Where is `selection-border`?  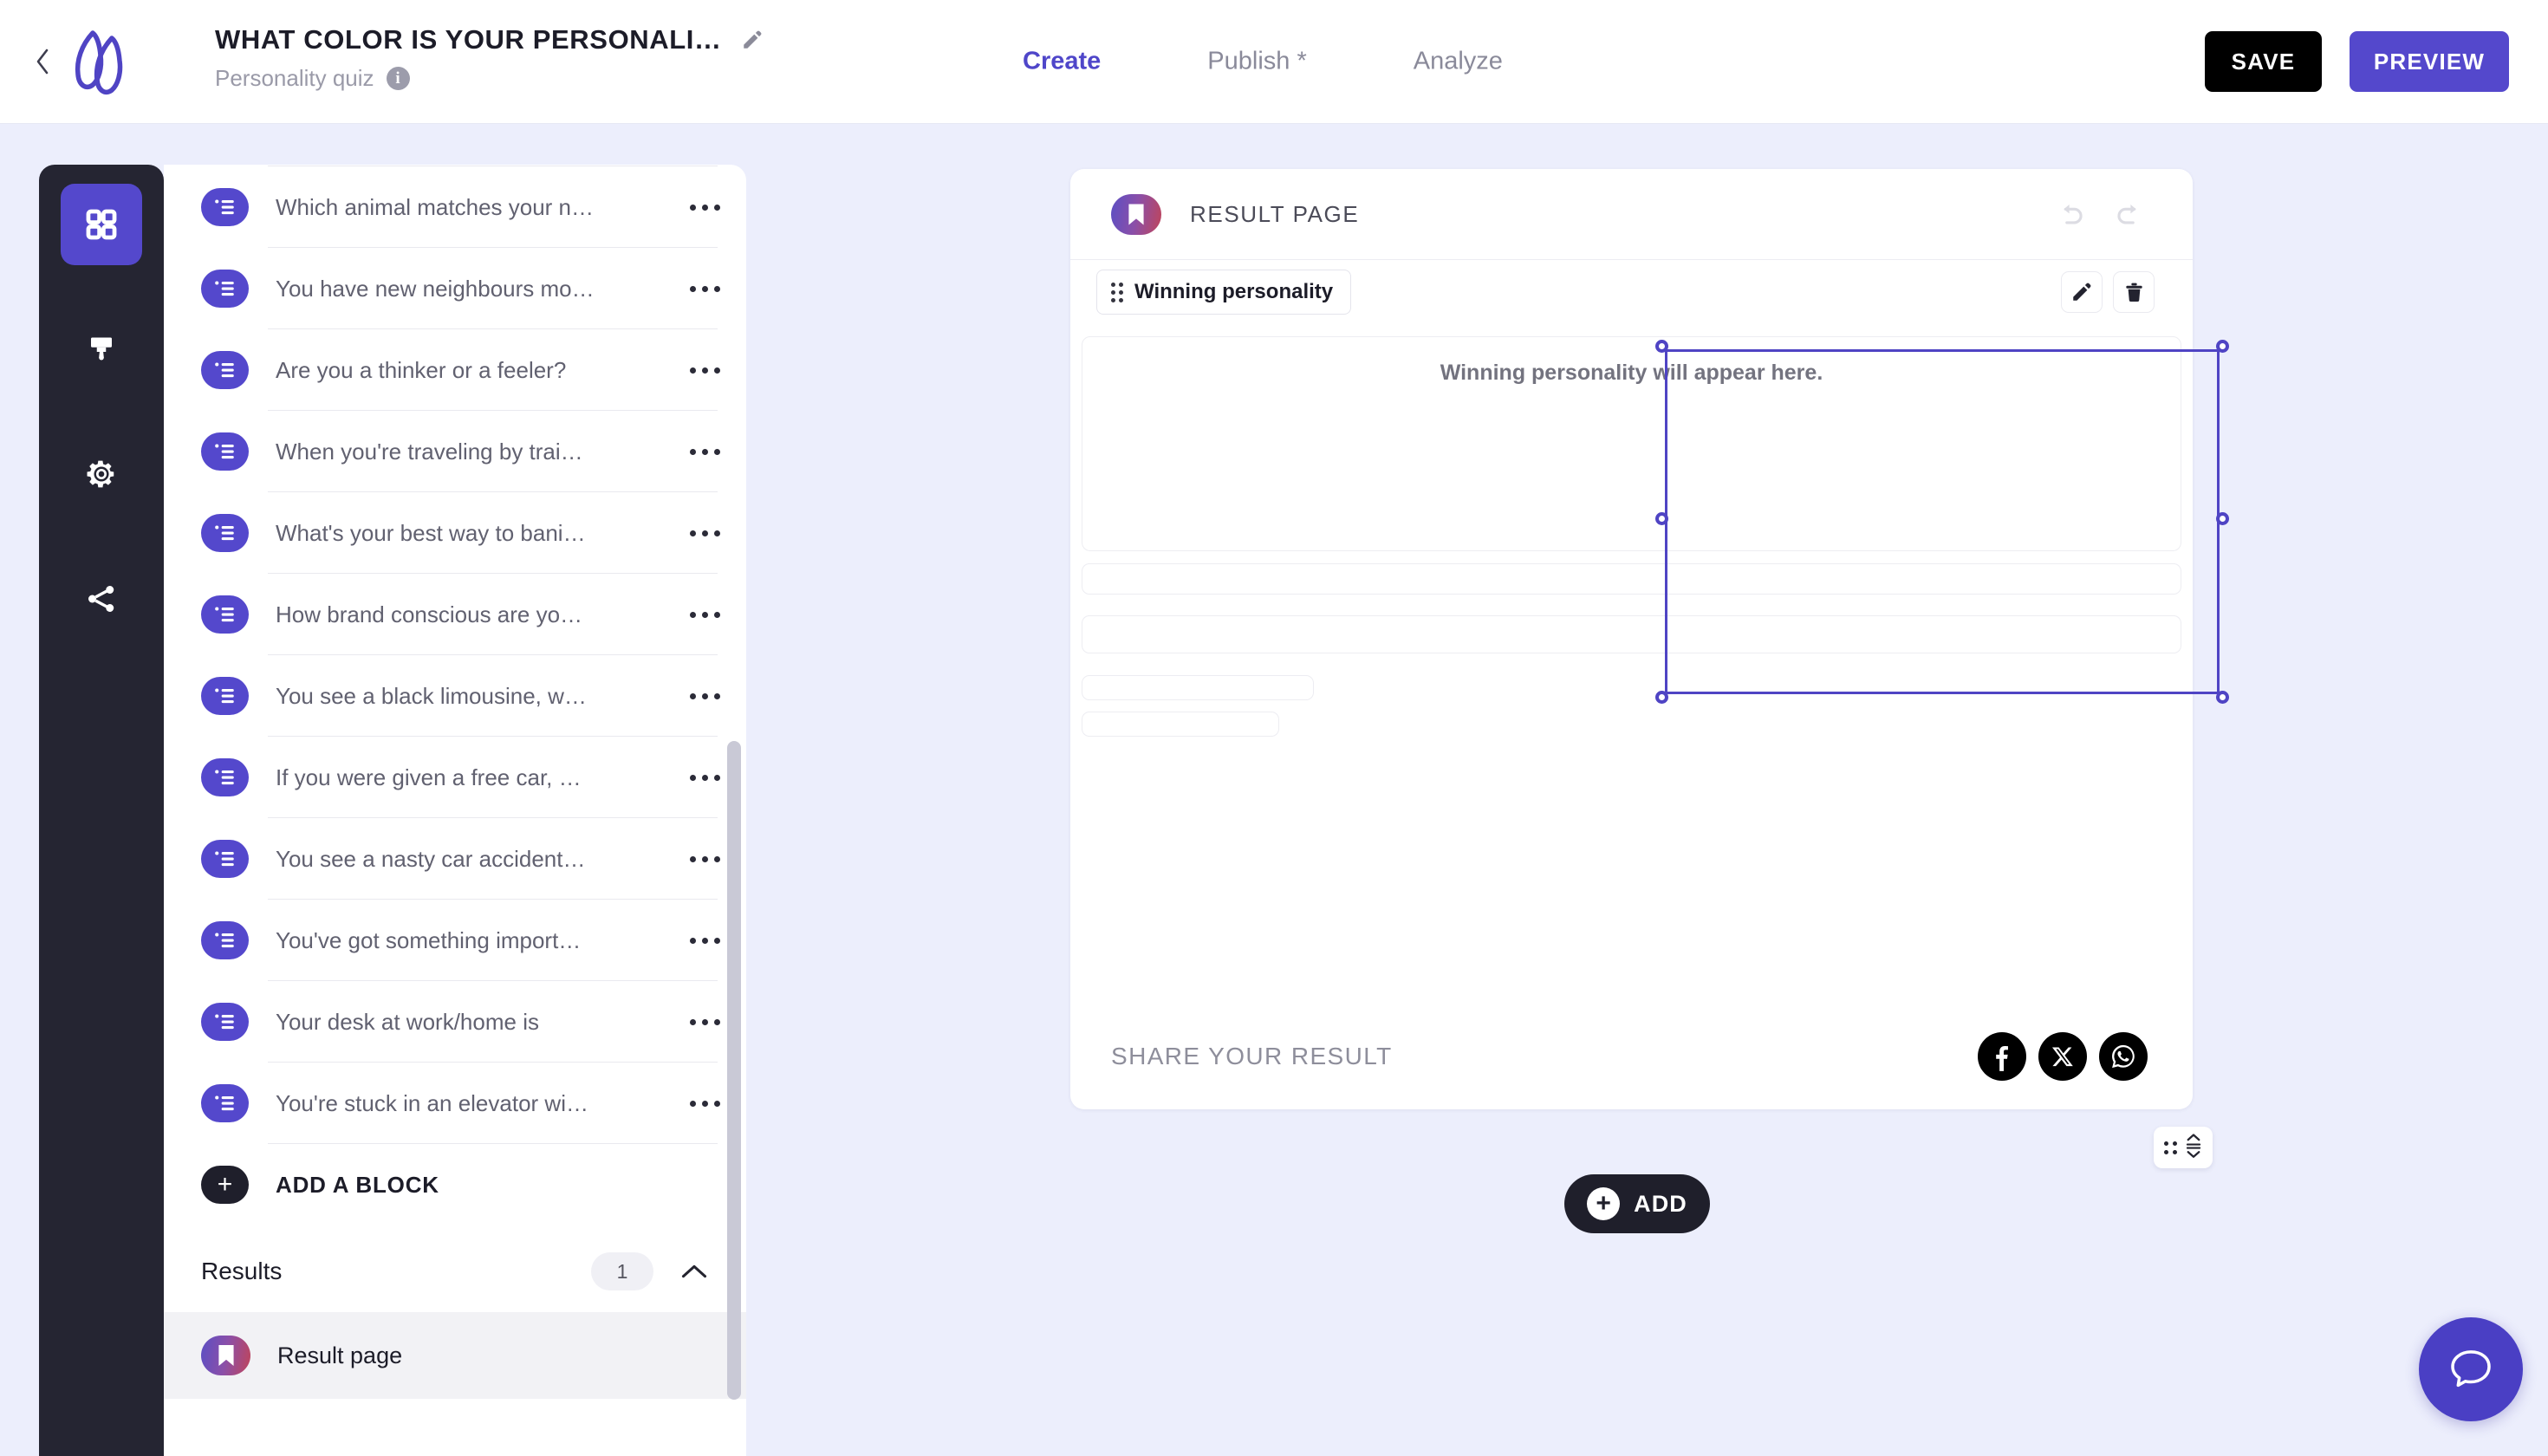
selection-border is located at coordinates (1942, 521).